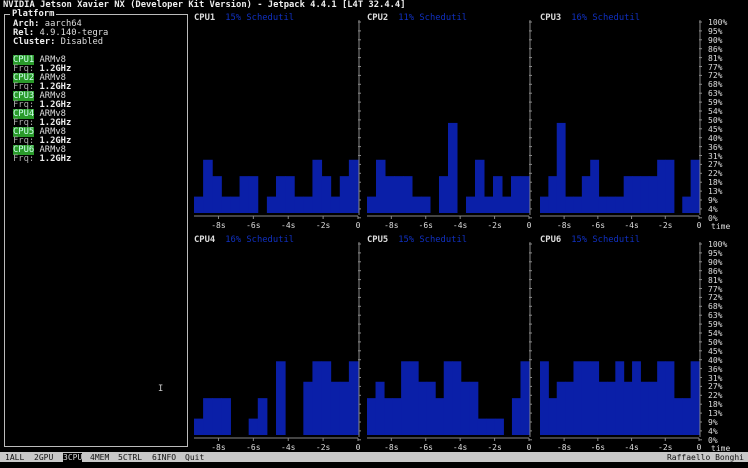 Image resolution: width=748 pixels, height=468 pixels. Describe the element at coordinates (715, 58) in the screenshot. I see `y-tick-label: 81%` at that location.